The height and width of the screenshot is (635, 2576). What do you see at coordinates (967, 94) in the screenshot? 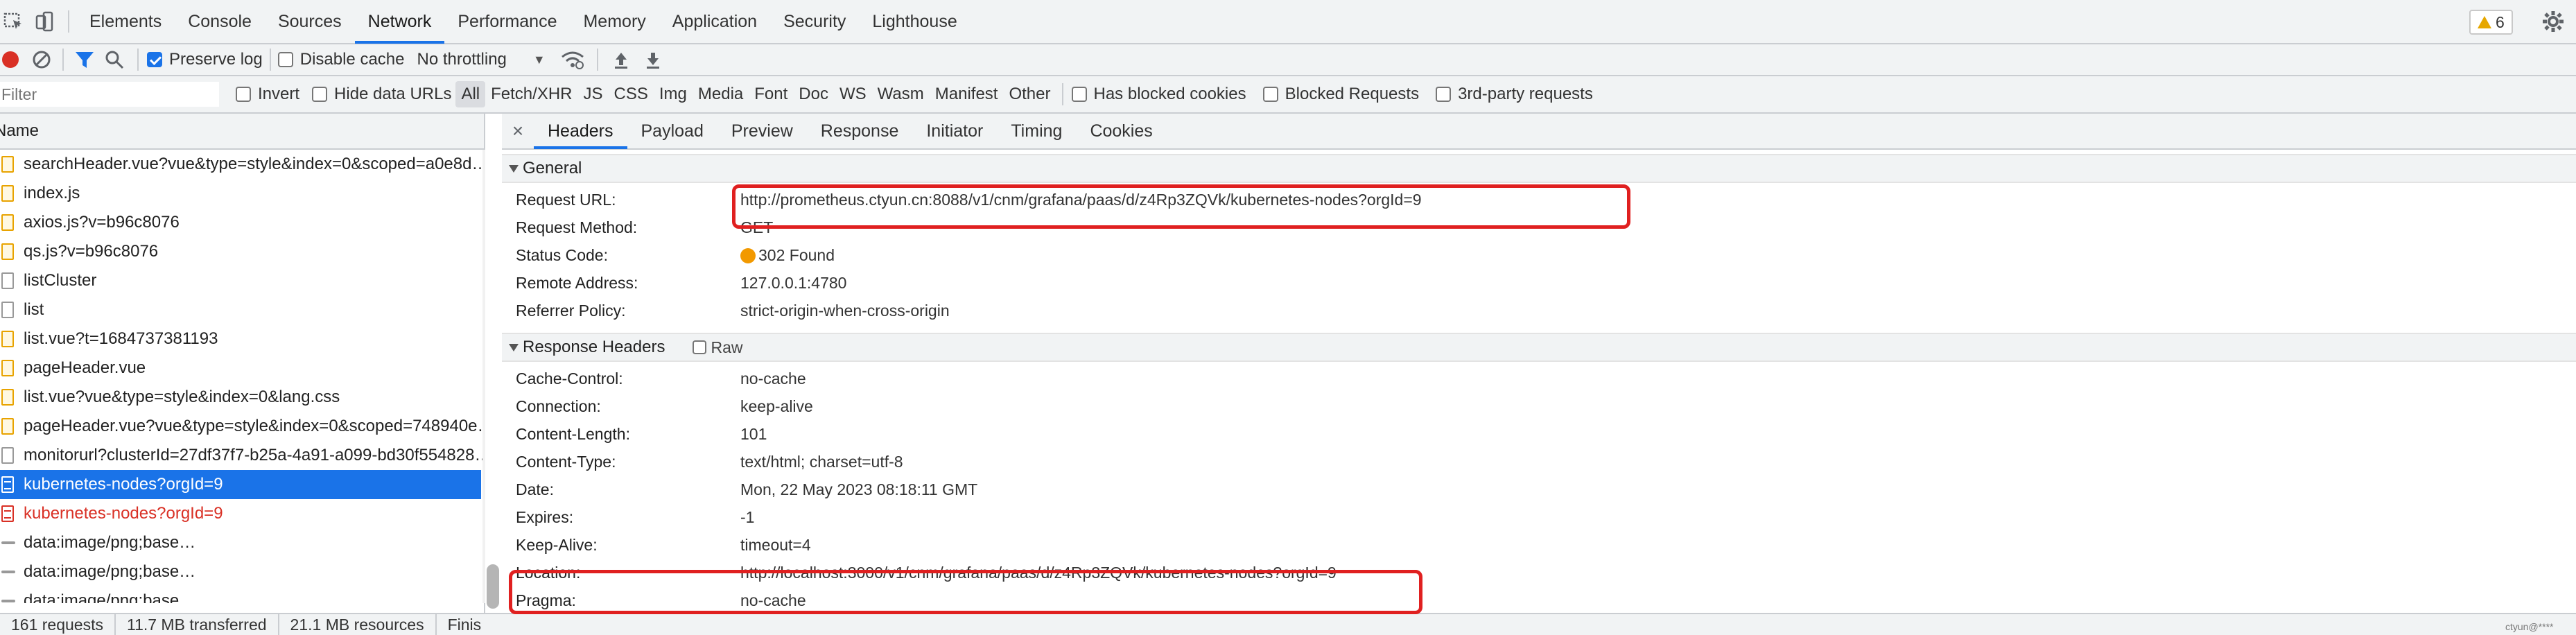
I see `filter-type-manifest: Manifest` at bounding box center [967, 94].